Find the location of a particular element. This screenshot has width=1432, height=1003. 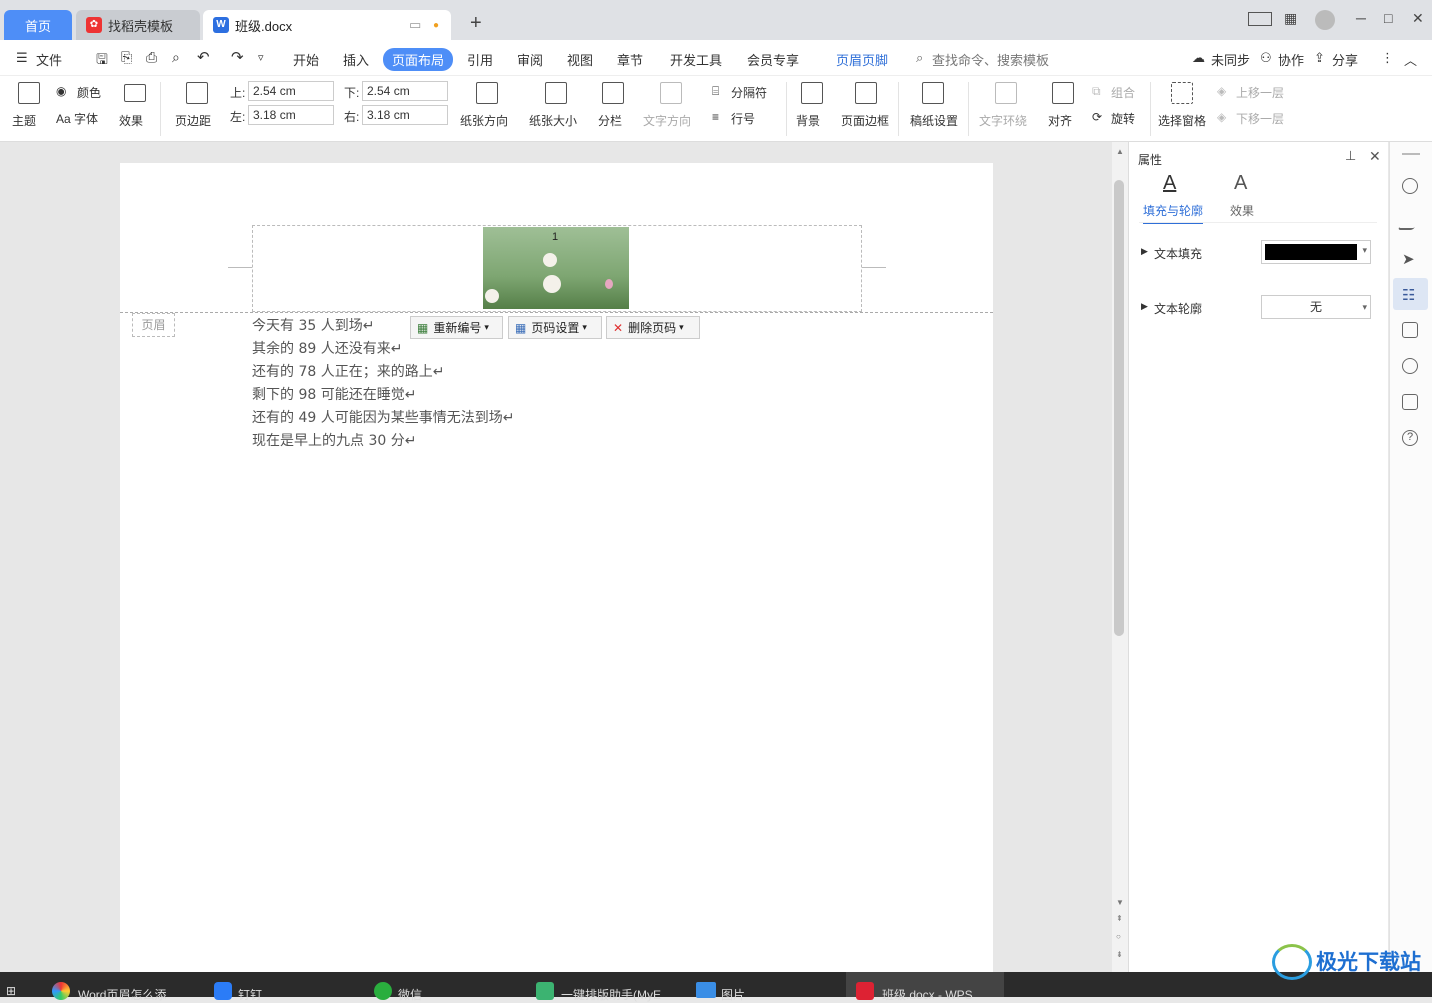

tab-find-template: ✿ 找稻壳模板 is located at coordinates (138, 25).